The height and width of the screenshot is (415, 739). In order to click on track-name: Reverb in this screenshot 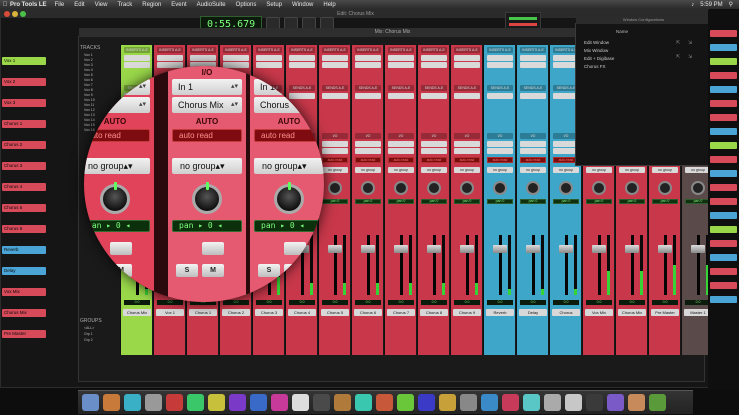, I will do `click(500, 312)`.